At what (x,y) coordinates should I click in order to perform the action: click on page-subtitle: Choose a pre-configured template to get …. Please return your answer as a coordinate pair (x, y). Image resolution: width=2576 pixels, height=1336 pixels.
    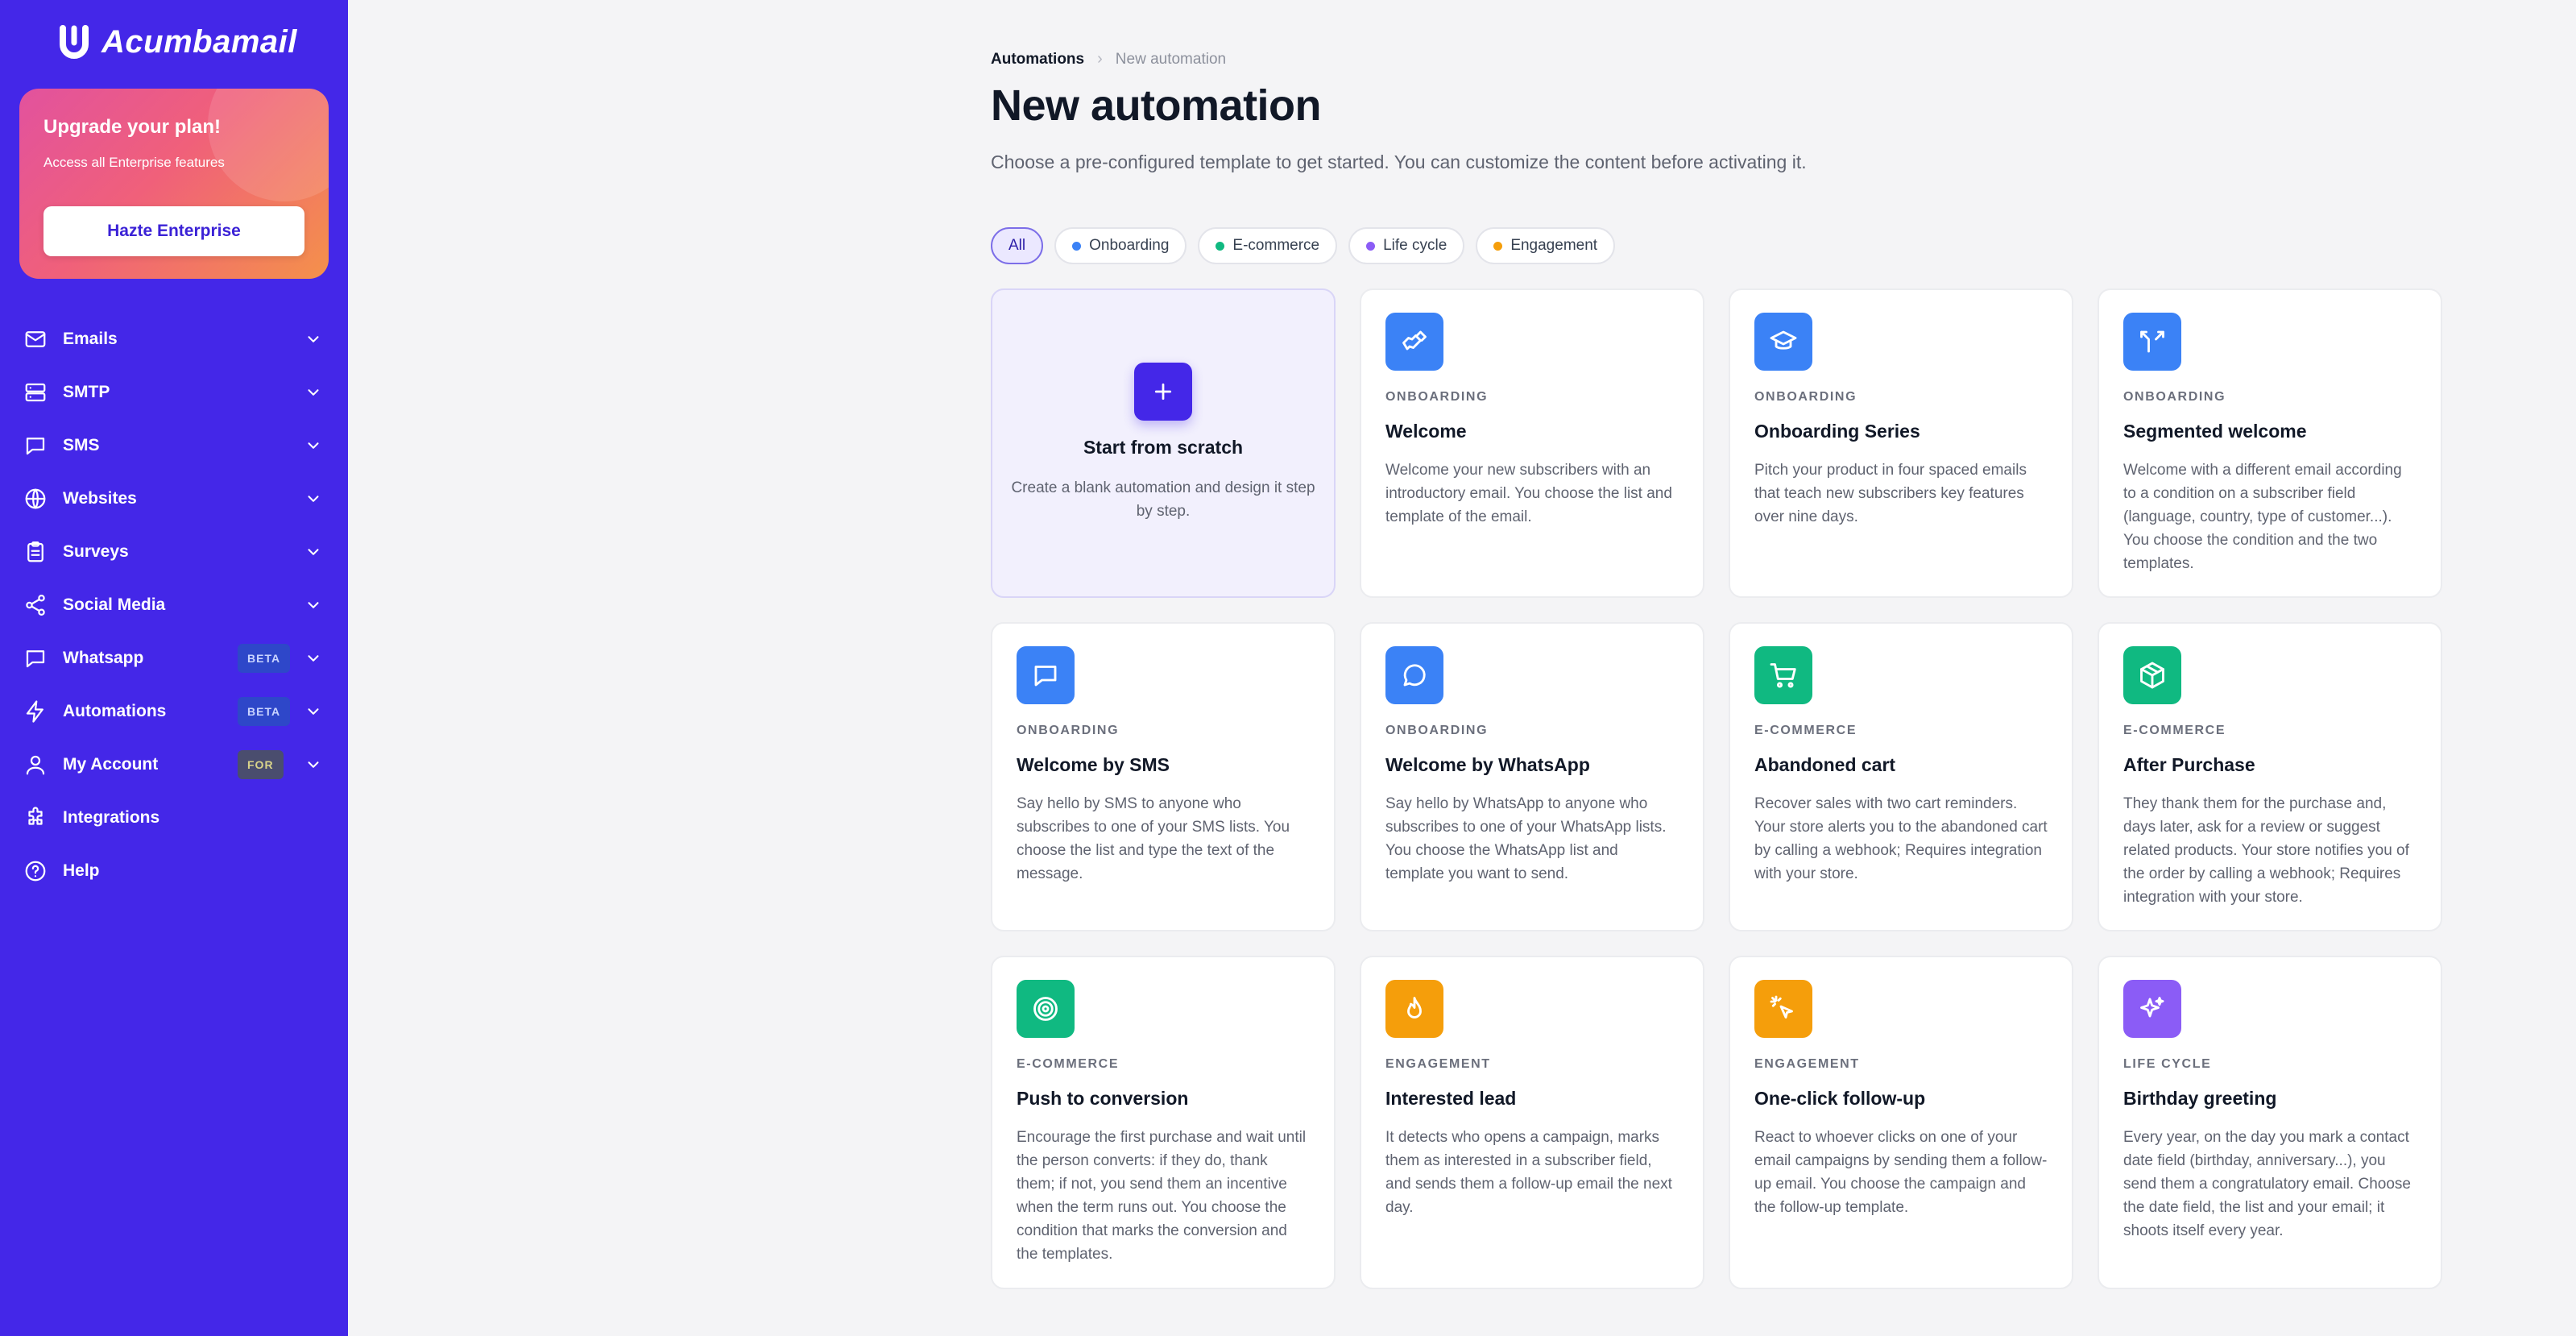
    Looking at the image, I should click on (1399, 161).